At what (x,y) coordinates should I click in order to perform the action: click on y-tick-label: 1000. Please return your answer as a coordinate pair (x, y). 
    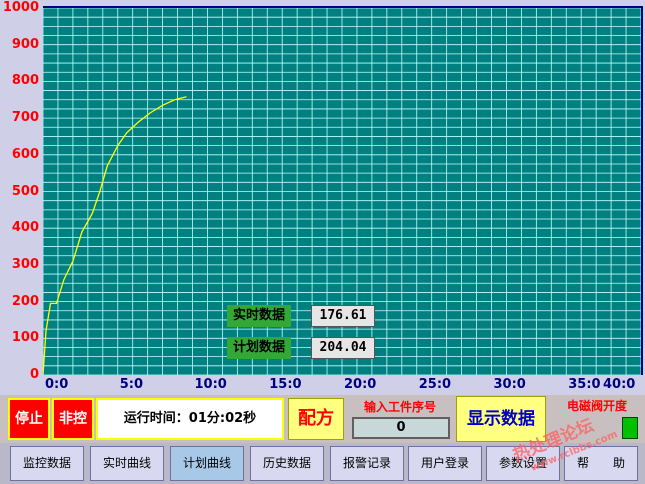
    Looking at the image, I should click on (20, 7).